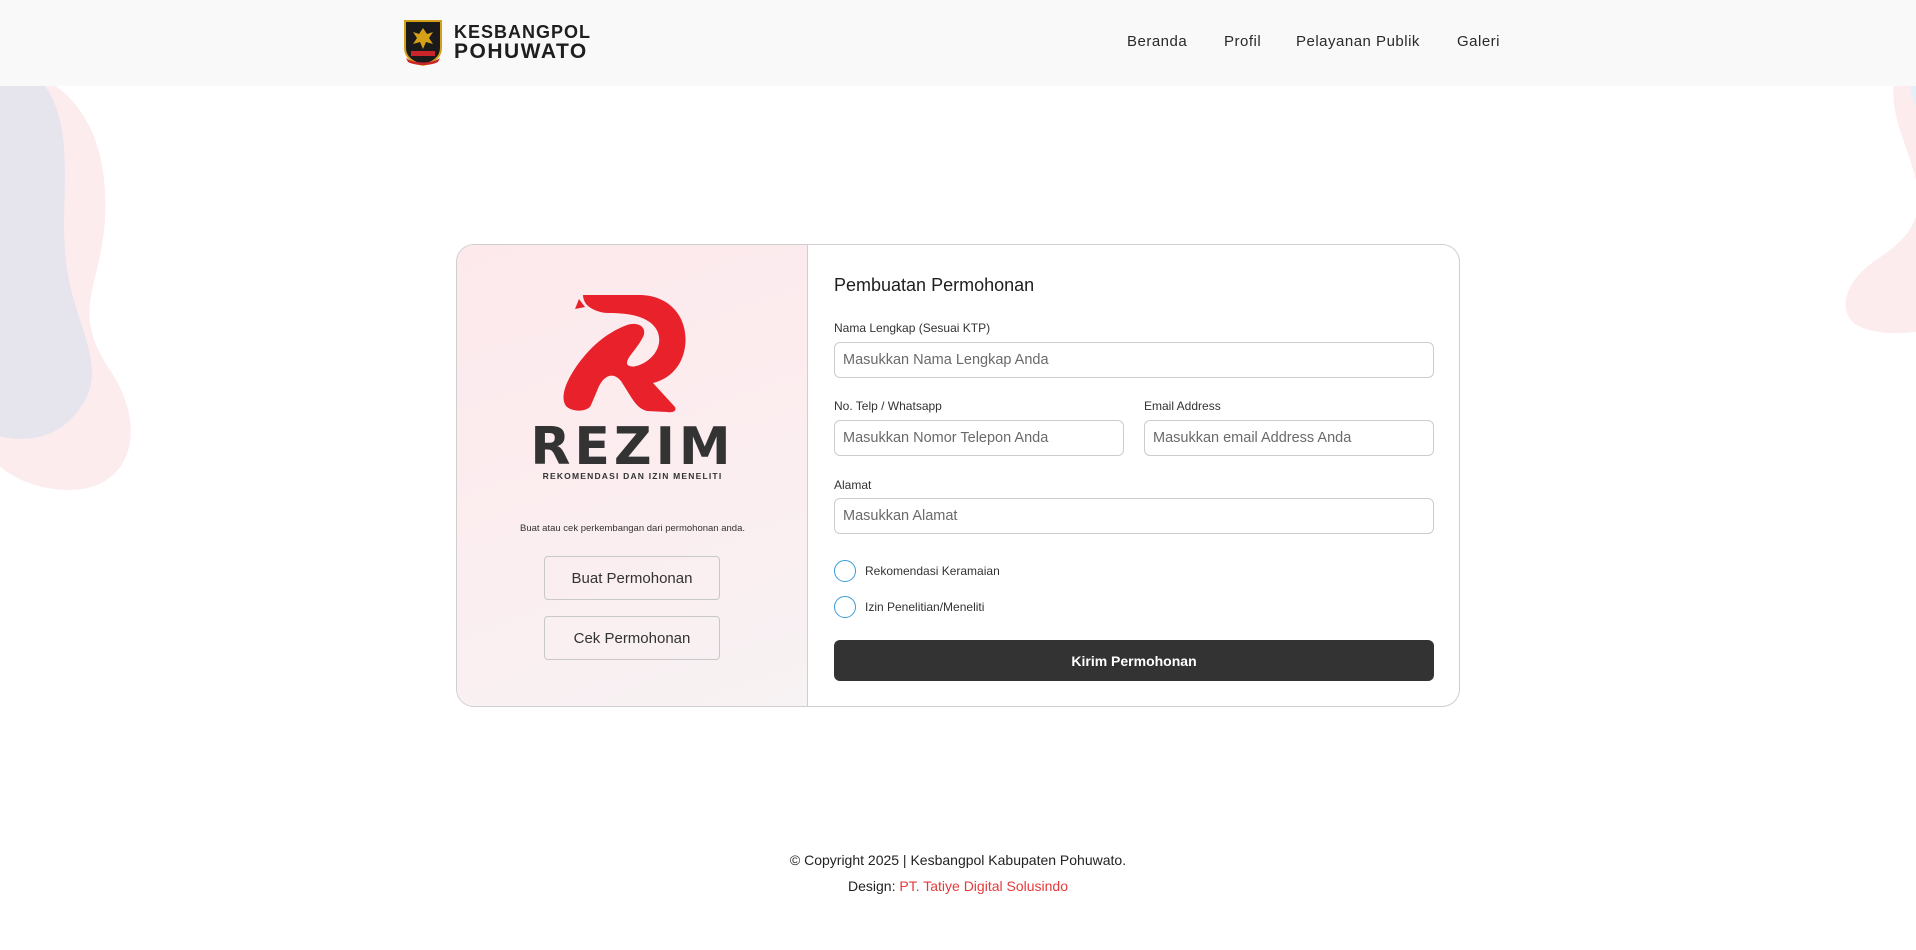 This screenshot has height=950, width=1916. What do you see at coordinates (925, 607) in the screenshot?
I see `radio-label: Izin Penelitian/Meneliti` at bounding box center [925, 607].